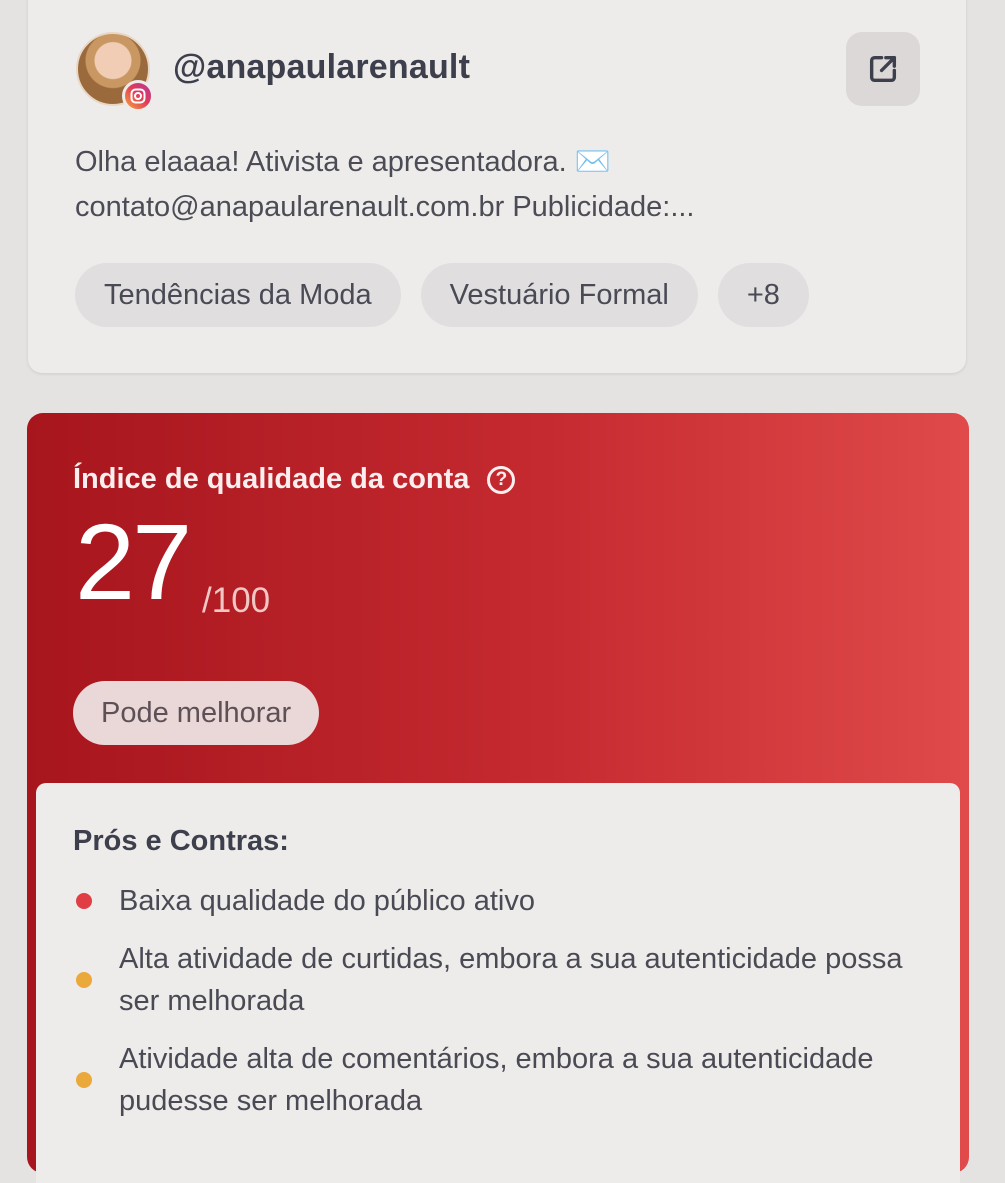 The image size is (1005, 1183). I want to click on tag-chip: Tendências da Moda, so click(238, 295).